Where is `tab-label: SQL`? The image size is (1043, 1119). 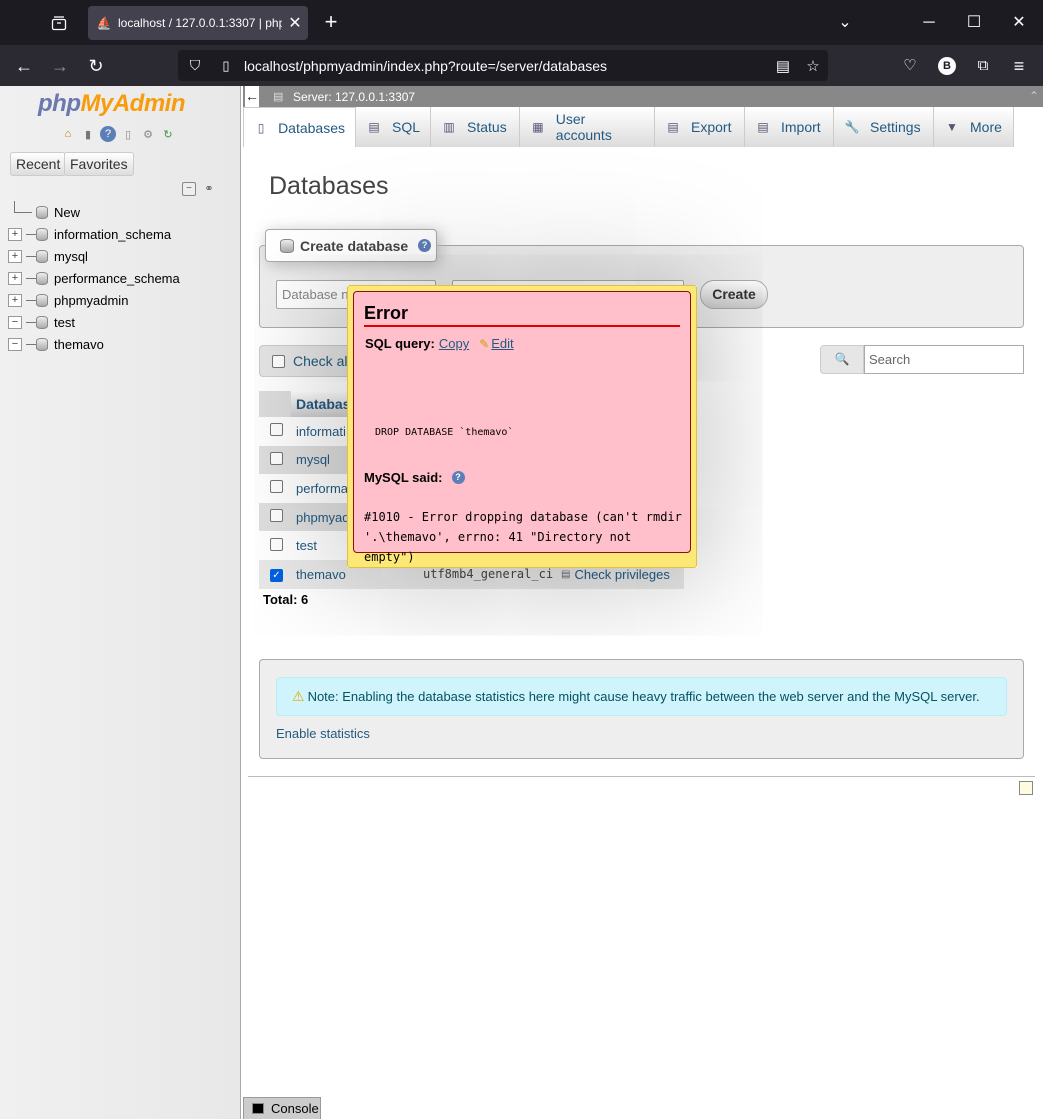
tab-label: SQL is located at coordinates (406, 127).